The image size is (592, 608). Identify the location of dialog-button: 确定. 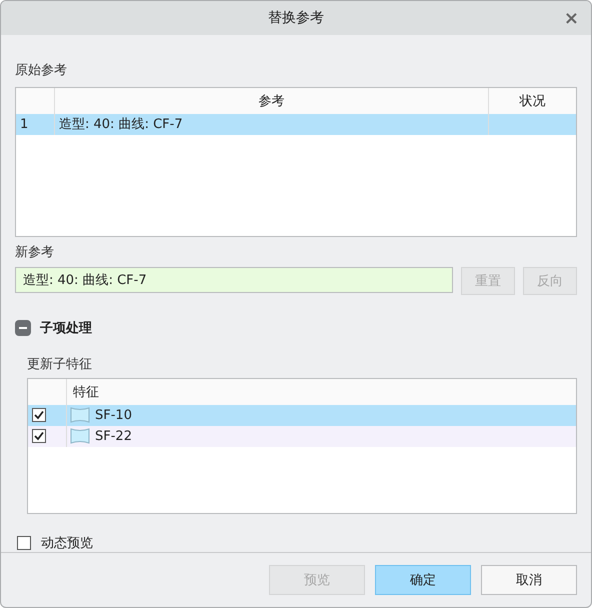
(423, 579).